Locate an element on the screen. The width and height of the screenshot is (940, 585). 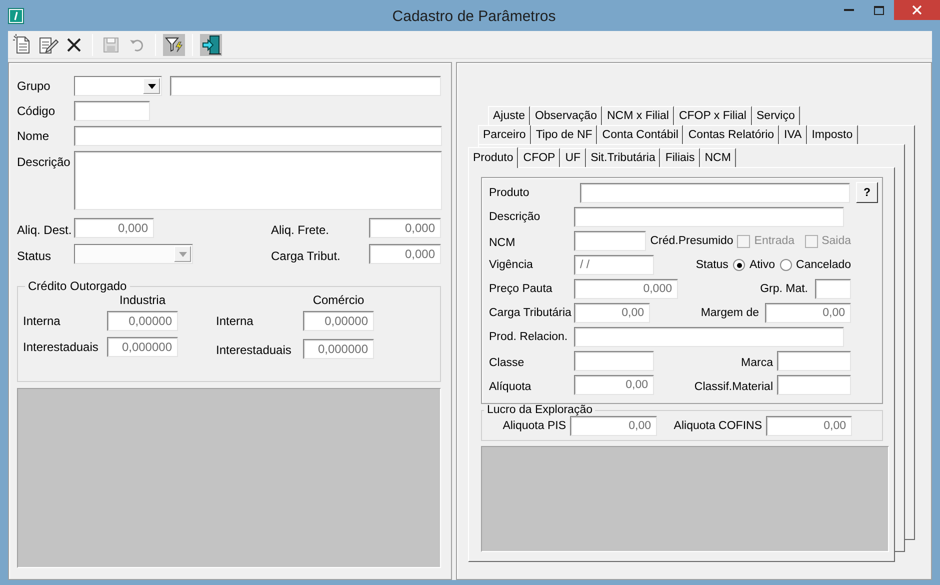
tab: IVA is located at coordinates (793, 134).